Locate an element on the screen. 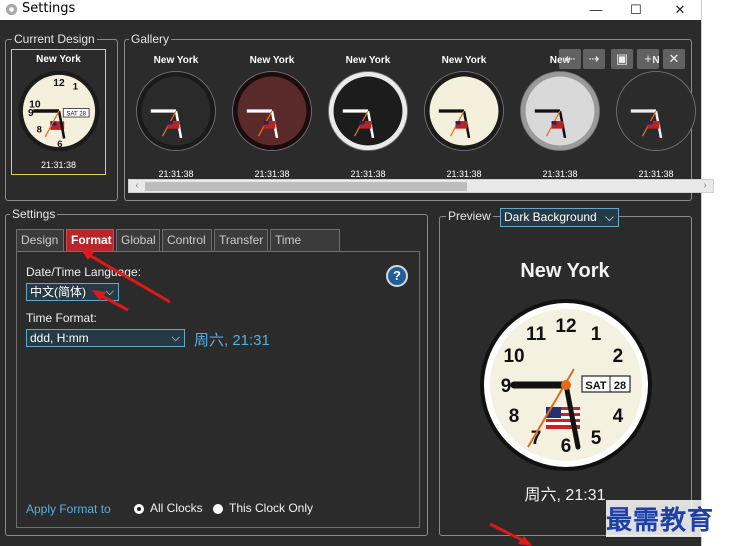  tab-transfer: Transfer is located at coordinates (241, 240).